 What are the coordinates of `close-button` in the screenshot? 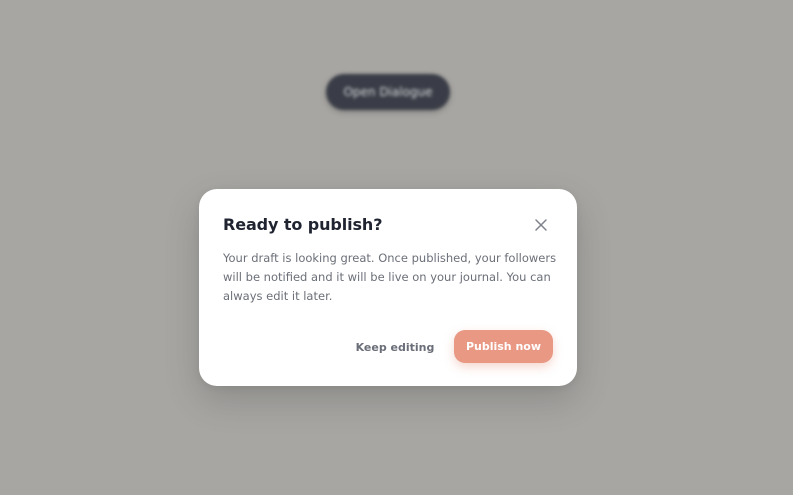 It's located at (541, 225).